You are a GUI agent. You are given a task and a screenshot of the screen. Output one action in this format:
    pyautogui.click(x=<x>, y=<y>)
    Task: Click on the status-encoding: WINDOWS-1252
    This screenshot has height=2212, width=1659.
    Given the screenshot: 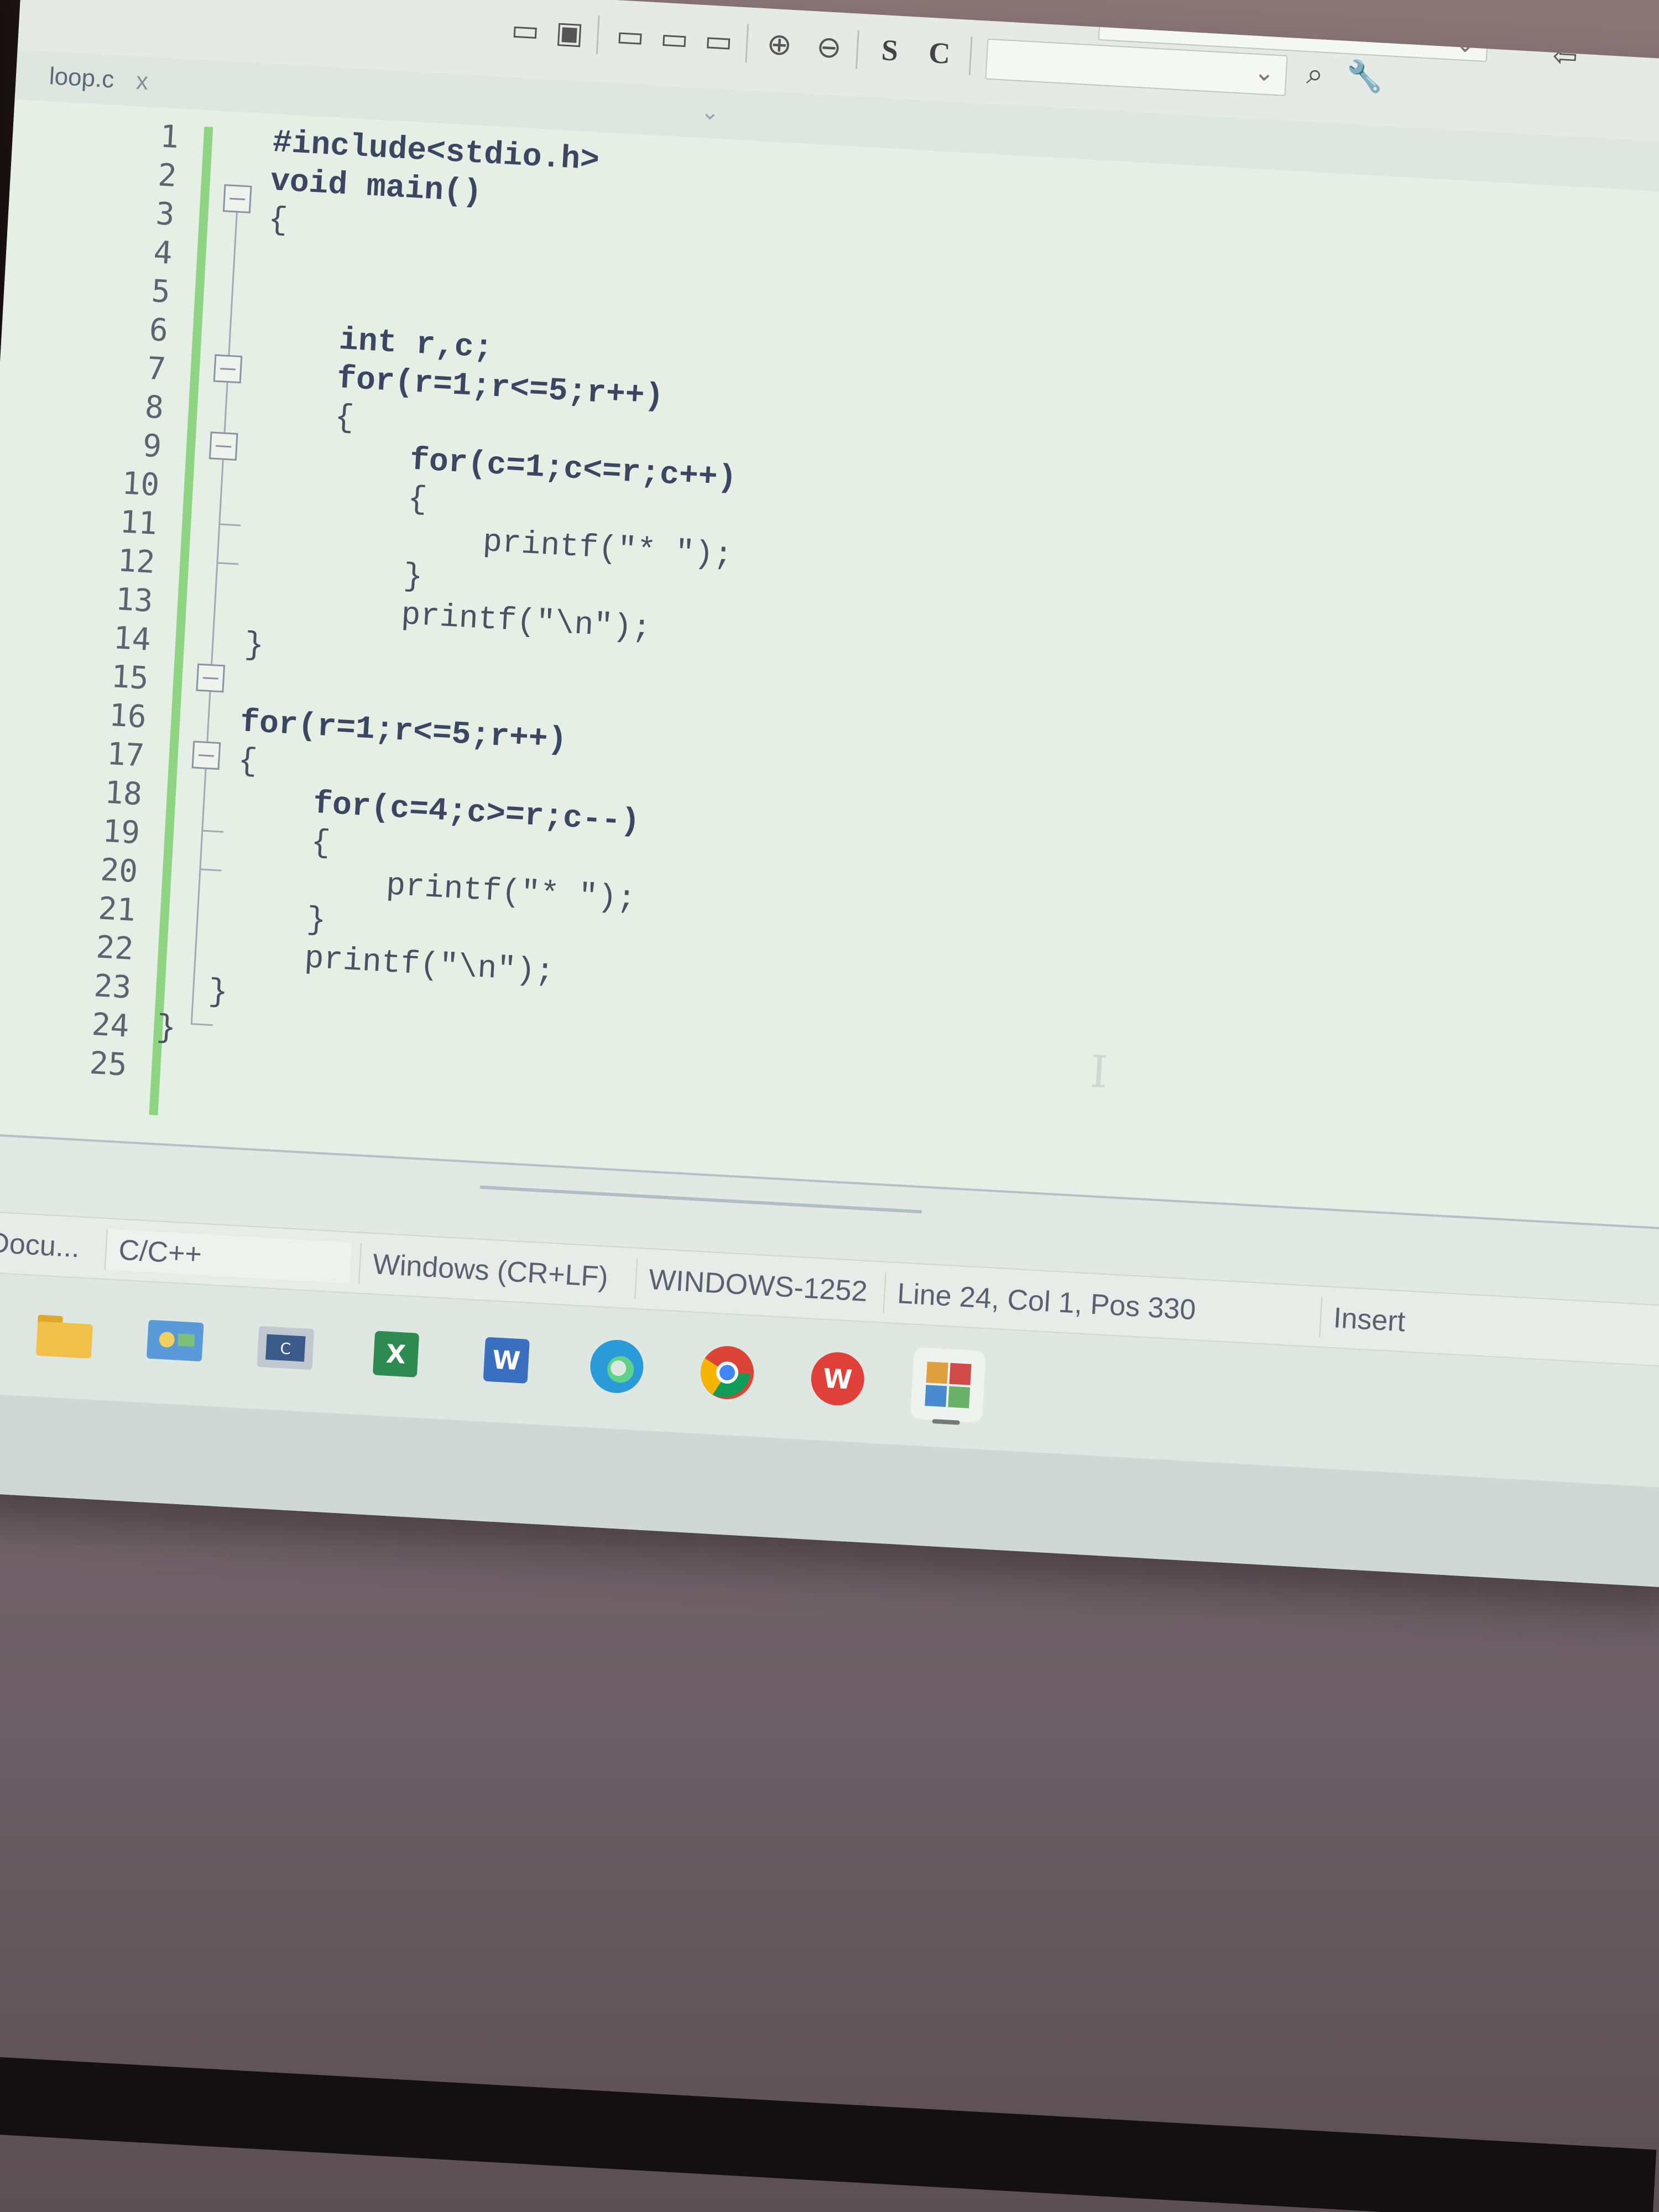 What is the action you would take?
    pyautogui.click(x=752, y=1286)
    